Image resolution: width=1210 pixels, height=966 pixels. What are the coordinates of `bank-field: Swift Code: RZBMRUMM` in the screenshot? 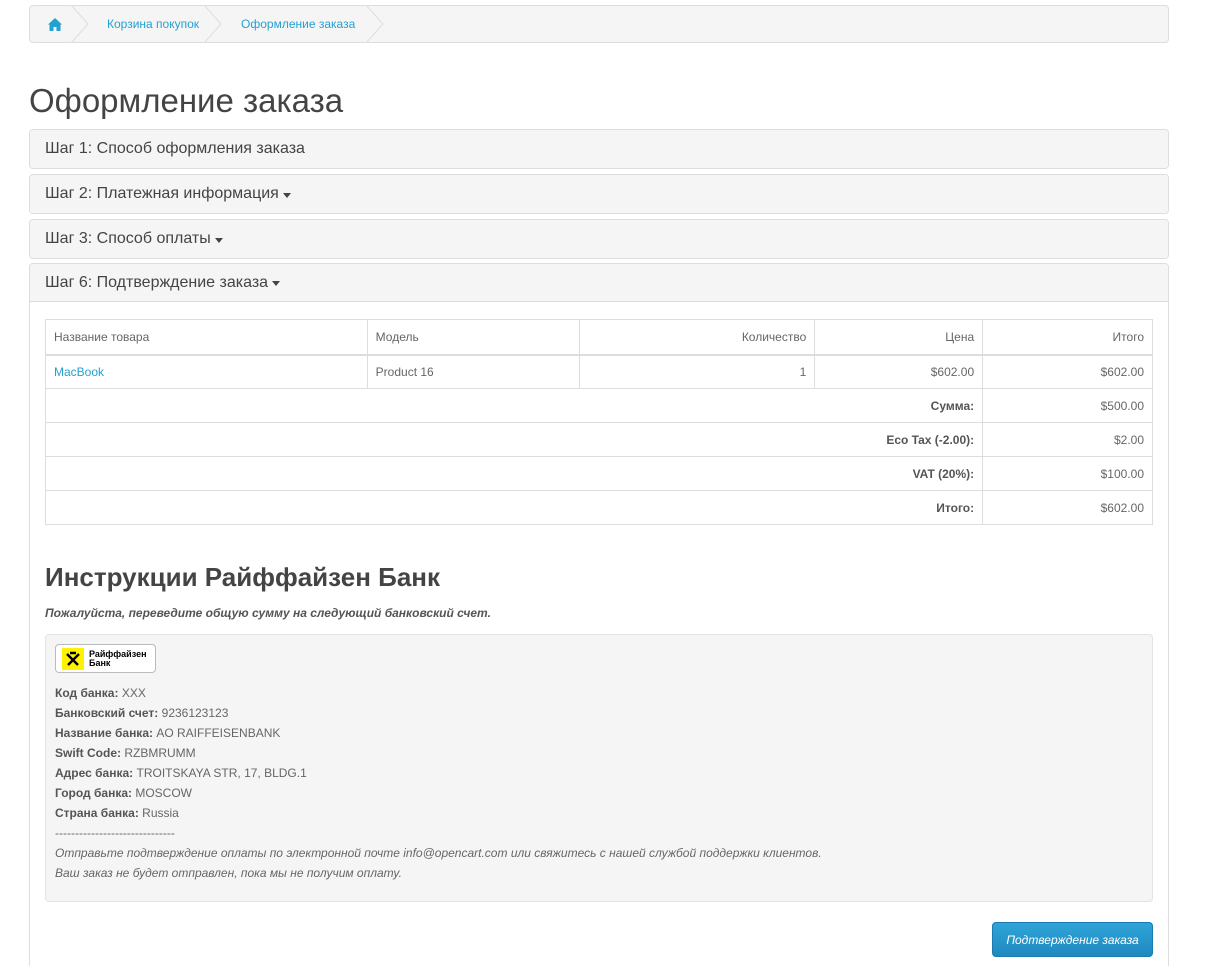 It's located at (125, 753).